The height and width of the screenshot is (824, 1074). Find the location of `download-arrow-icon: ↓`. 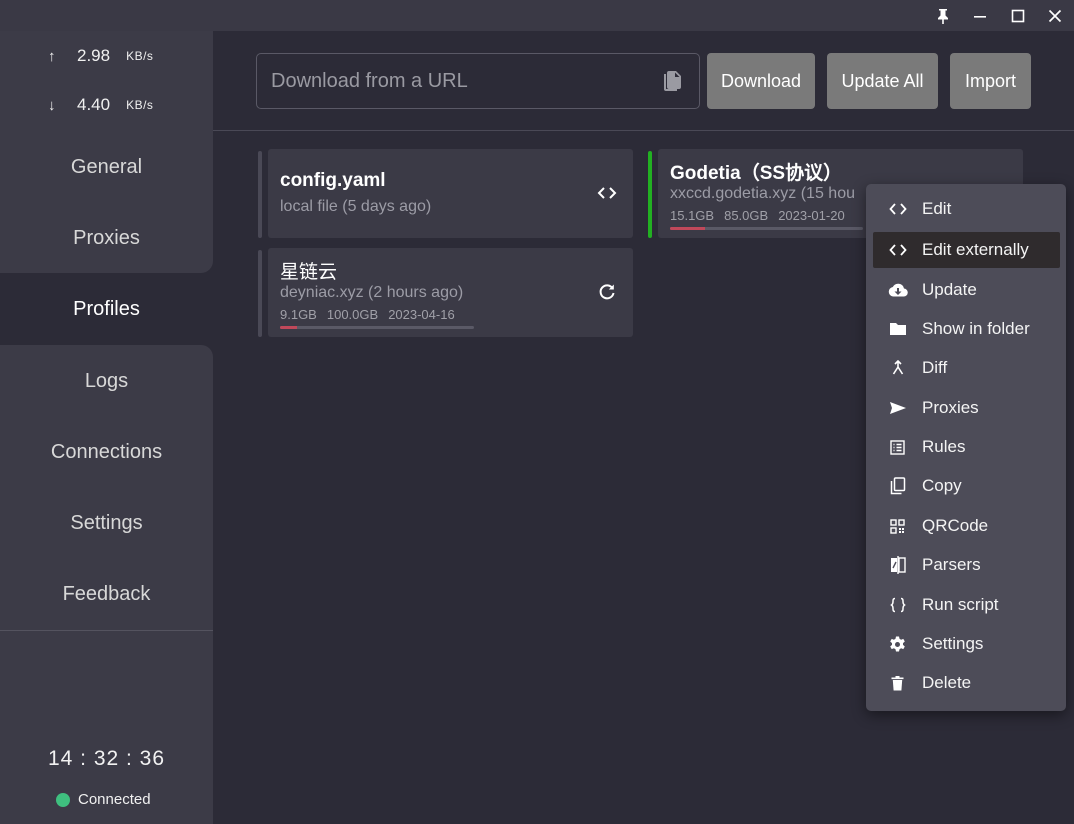

download-arrow-icon: ↓ is located at coordinates (52, 105).